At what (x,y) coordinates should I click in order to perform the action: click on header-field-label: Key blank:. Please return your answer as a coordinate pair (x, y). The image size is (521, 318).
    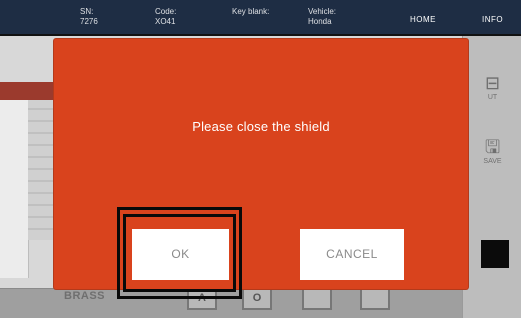
    Looking at the image, I should click on (251, 11).